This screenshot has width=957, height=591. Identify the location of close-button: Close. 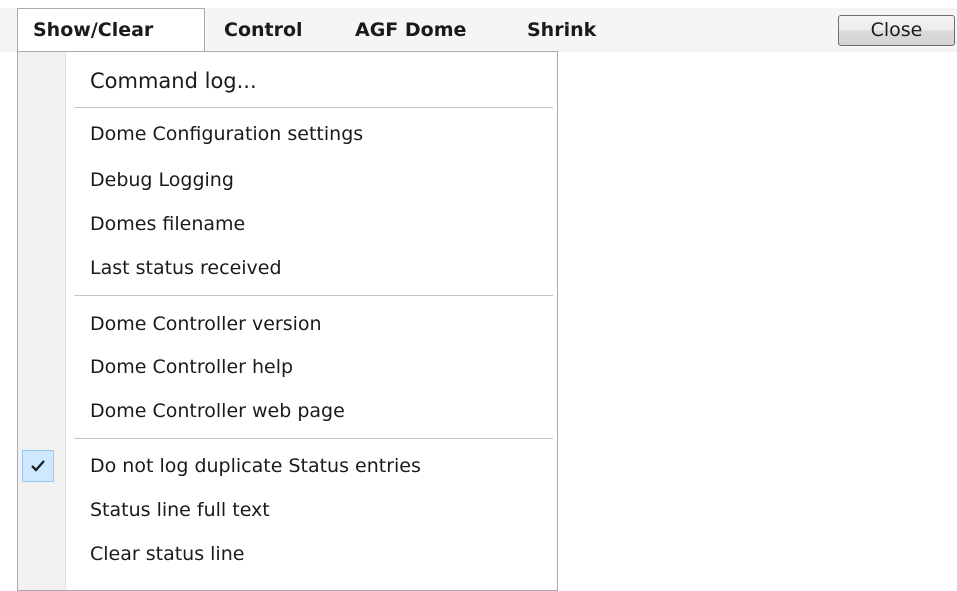
(896, 30).